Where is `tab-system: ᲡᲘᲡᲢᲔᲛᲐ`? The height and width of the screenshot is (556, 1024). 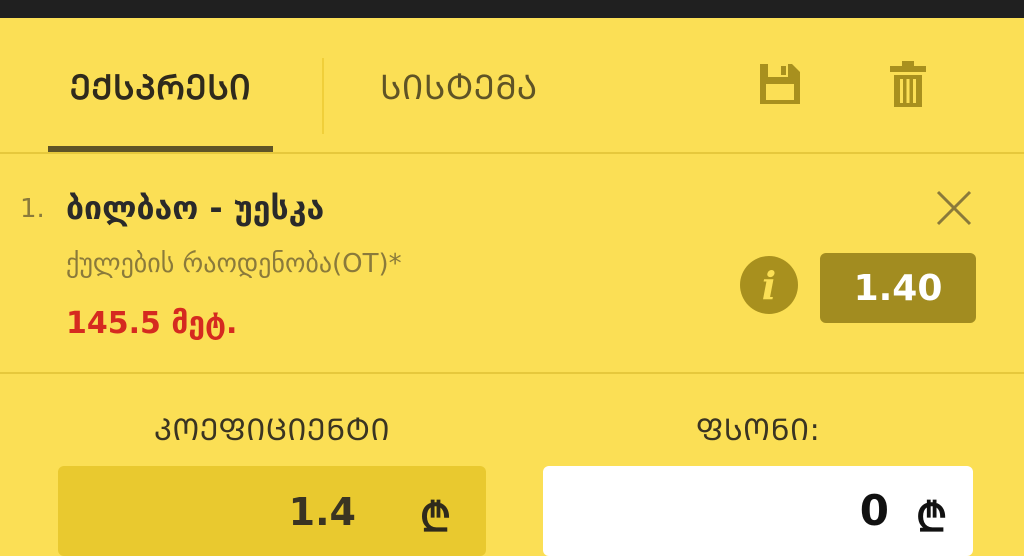 tab-system: ᲡᲘᲡᲢᲔᲛᲐ is located at coordinates (465, 86).